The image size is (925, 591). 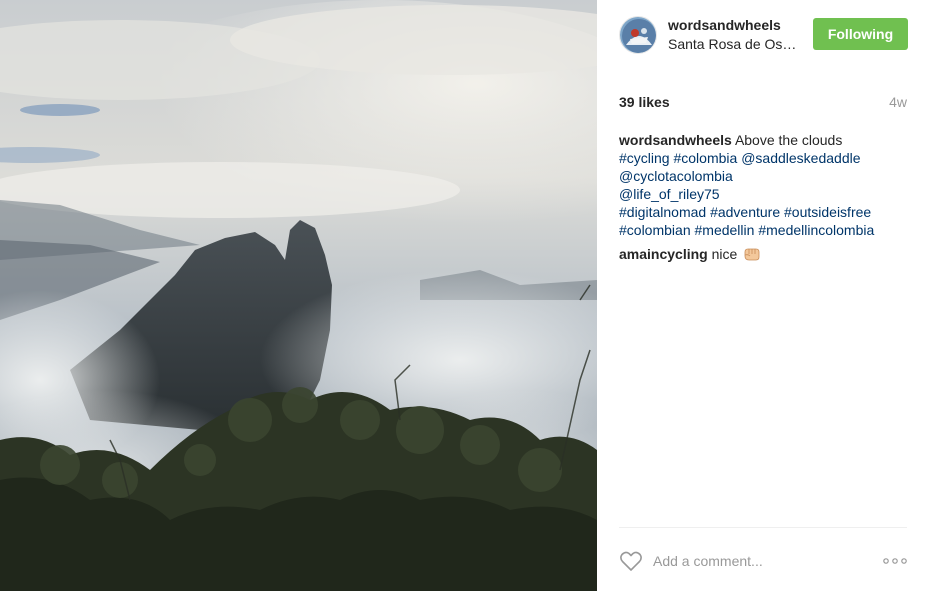 What do you see at coordinates (816, 230) in the screenshot?
I see `hashtag-link: #medellincolombia` at bounding box center [816, 230].